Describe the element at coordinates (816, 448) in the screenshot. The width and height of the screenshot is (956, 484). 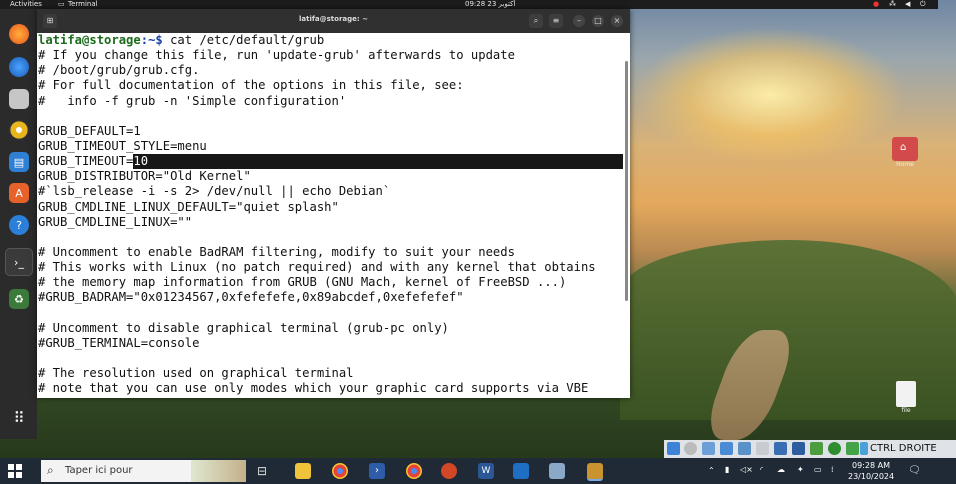
I see `cpu-icon` at that location.